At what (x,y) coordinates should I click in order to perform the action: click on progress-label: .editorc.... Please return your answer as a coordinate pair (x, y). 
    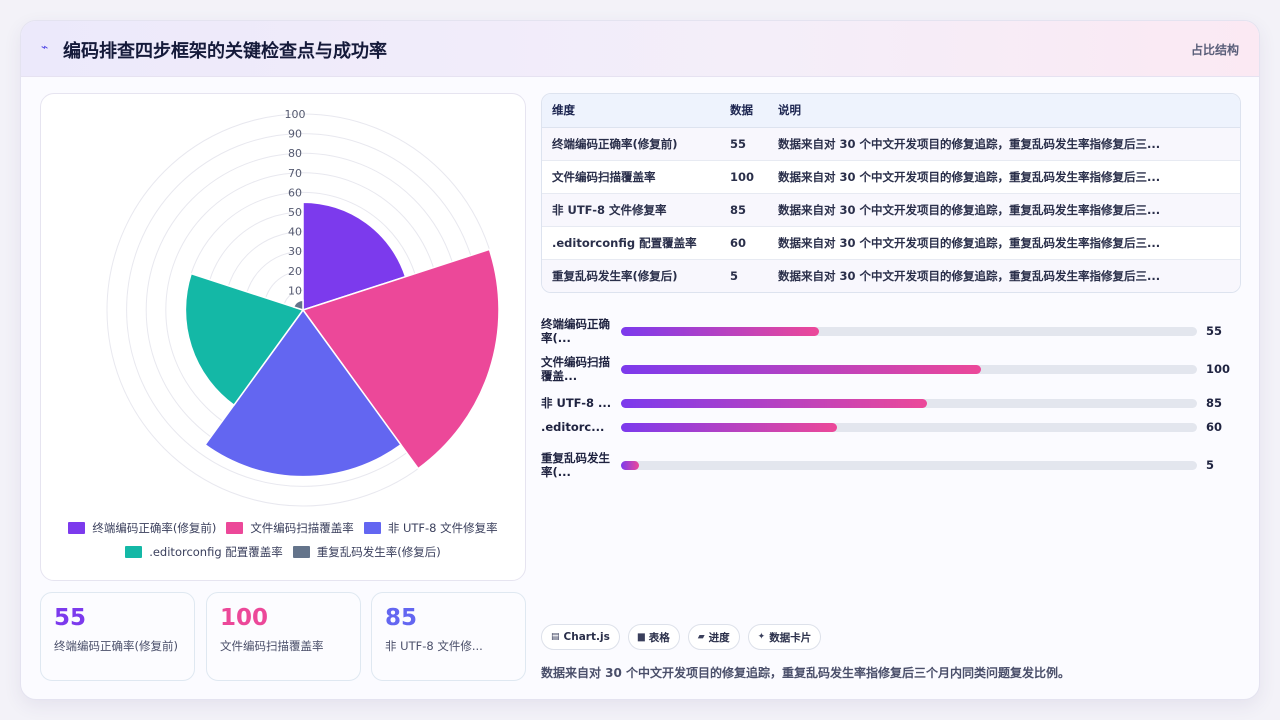
    Looking at the image, I should click on (573, 427).